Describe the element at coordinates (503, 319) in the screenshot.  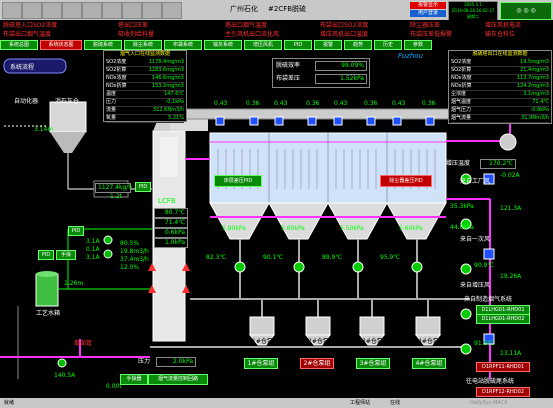
I see `fan-control-button: D1LHG01-RHD02` at that location.